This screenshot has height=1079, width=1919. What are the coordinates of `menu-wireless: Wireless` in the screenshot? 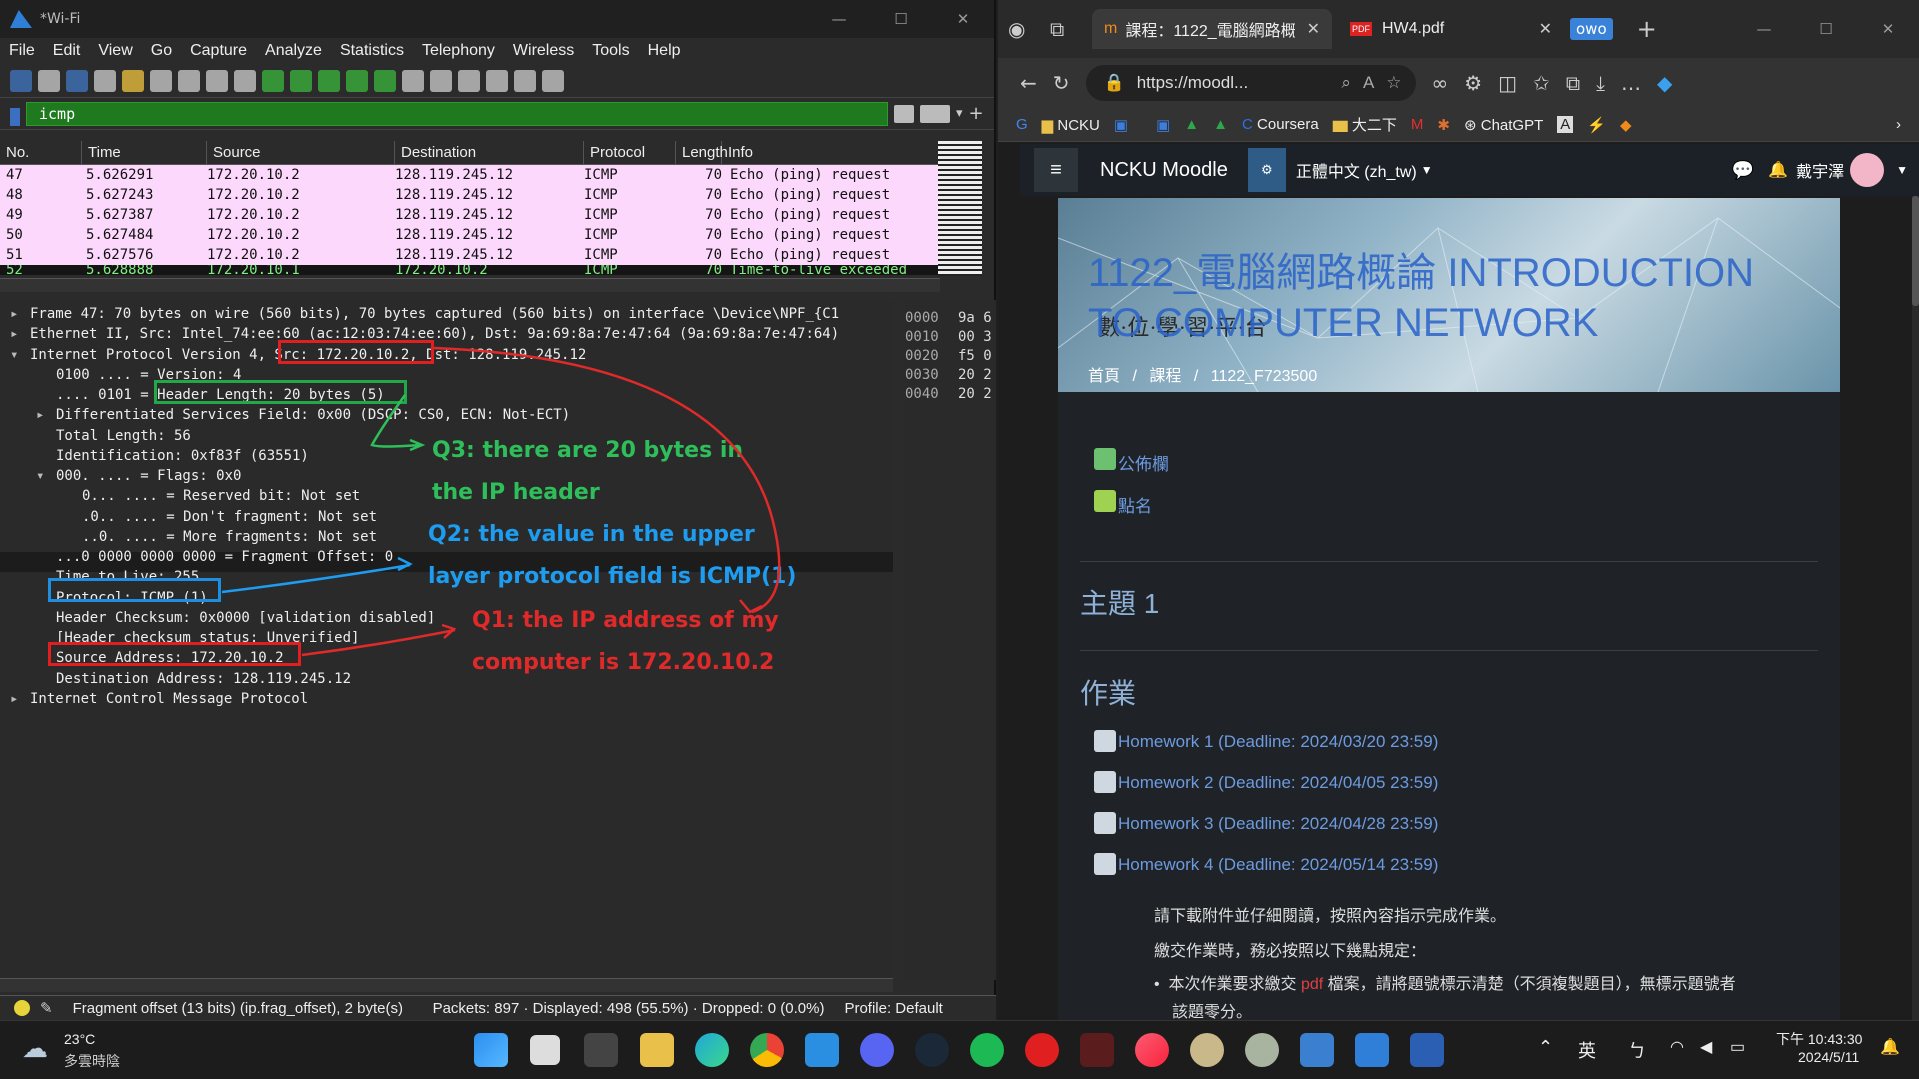 It's located at (543, 51).